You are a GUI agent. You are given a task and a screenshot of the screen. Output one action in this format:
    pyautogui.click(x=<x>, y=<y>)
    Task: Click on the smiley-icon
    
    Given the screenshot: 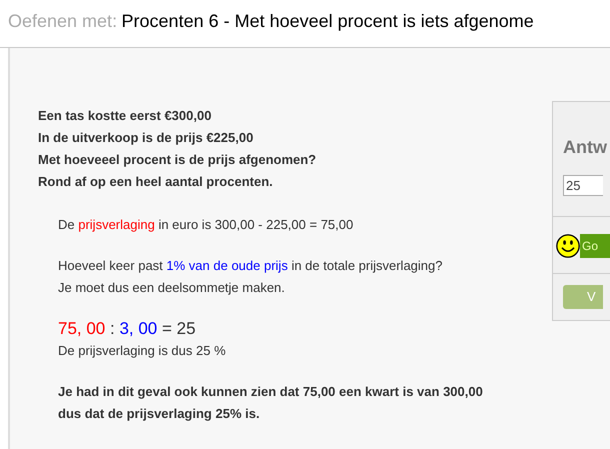 What is the action you would take?
    pyautogui.click(x=568, y=246)
    